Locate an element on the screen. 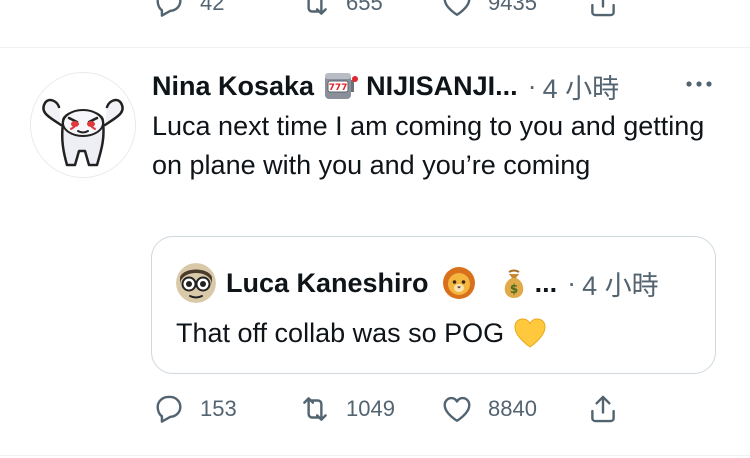 This screenshot has width=750, height=458. retweet-button: 1049 is located at coordinates (346, 409).